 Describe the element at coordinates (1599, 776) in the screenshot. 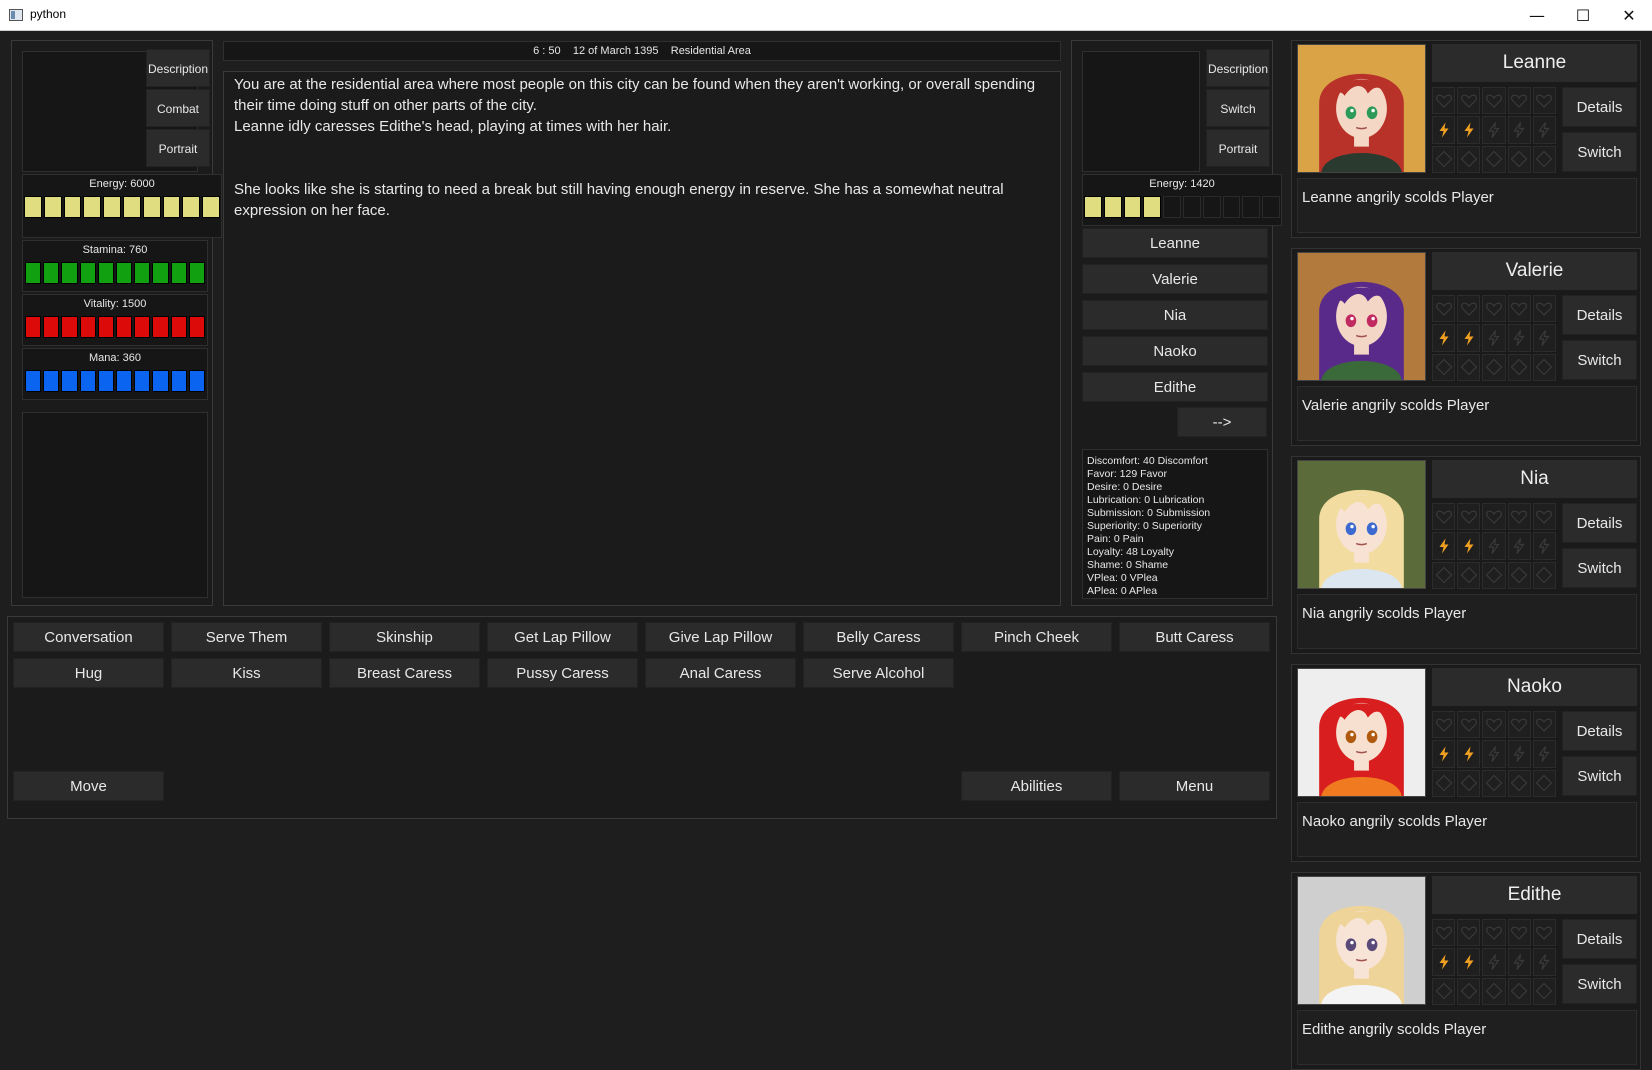

I see `naoko-switch-button: Switch` at that location.